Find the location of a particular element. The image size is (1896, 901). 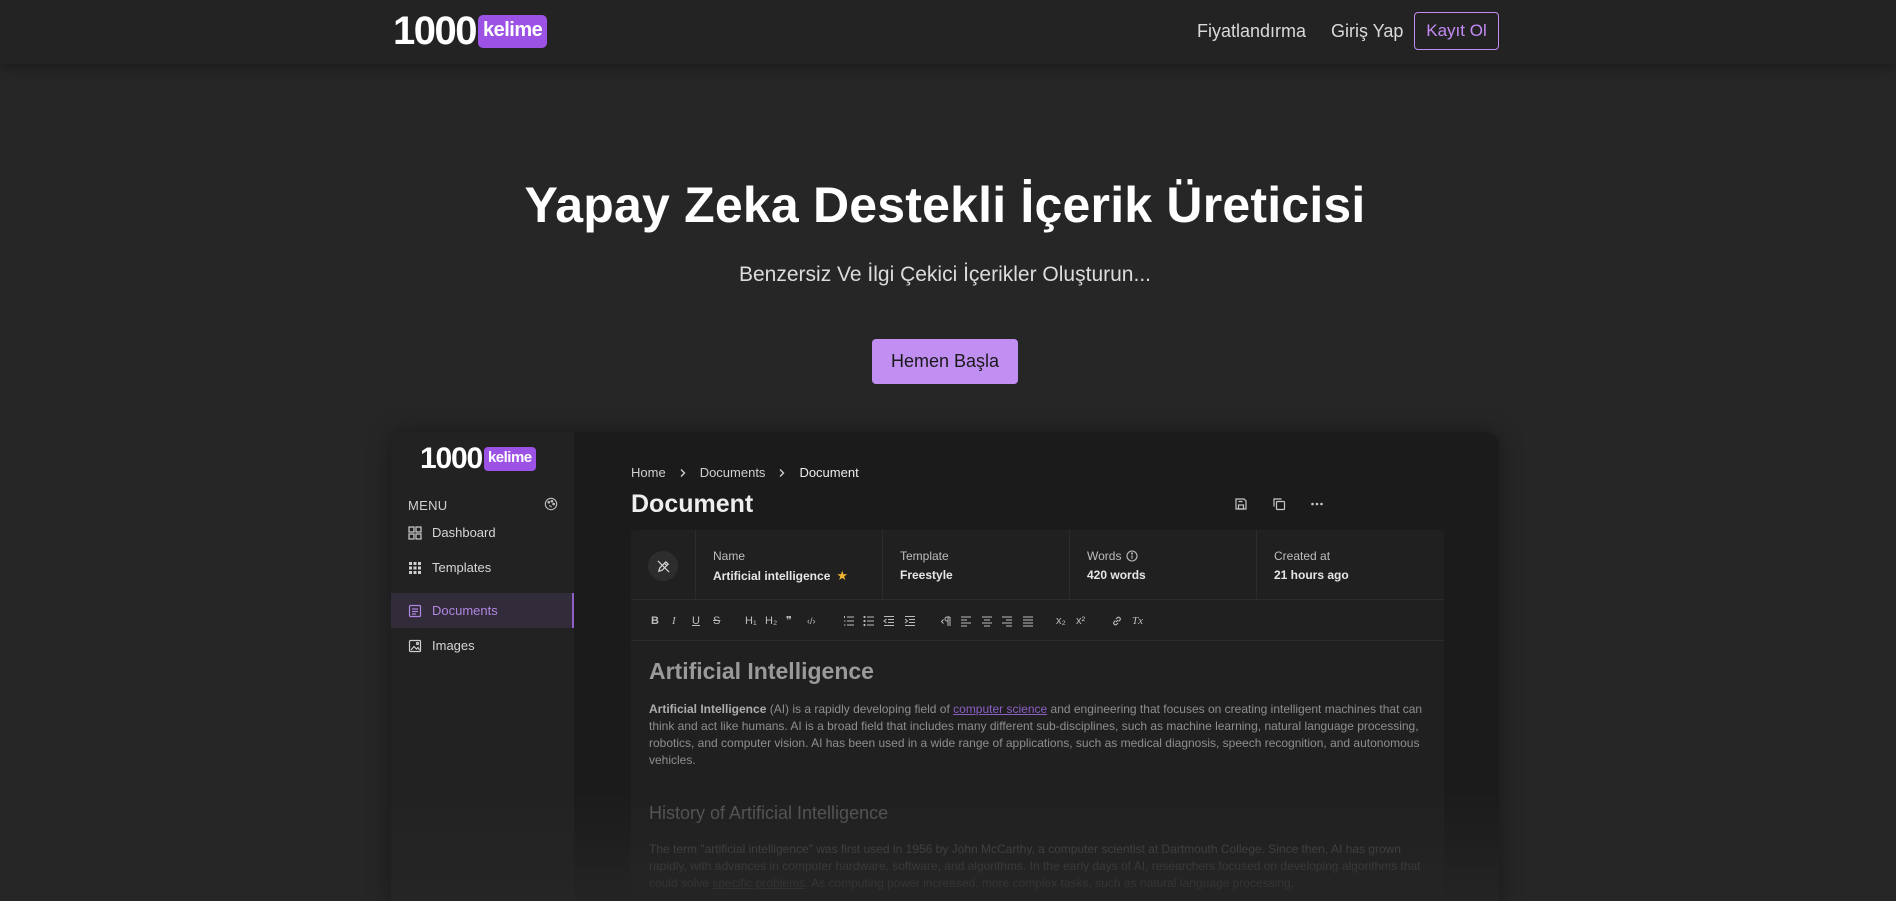

meta-created-label: Created at is located at coordinates (1302, 556).